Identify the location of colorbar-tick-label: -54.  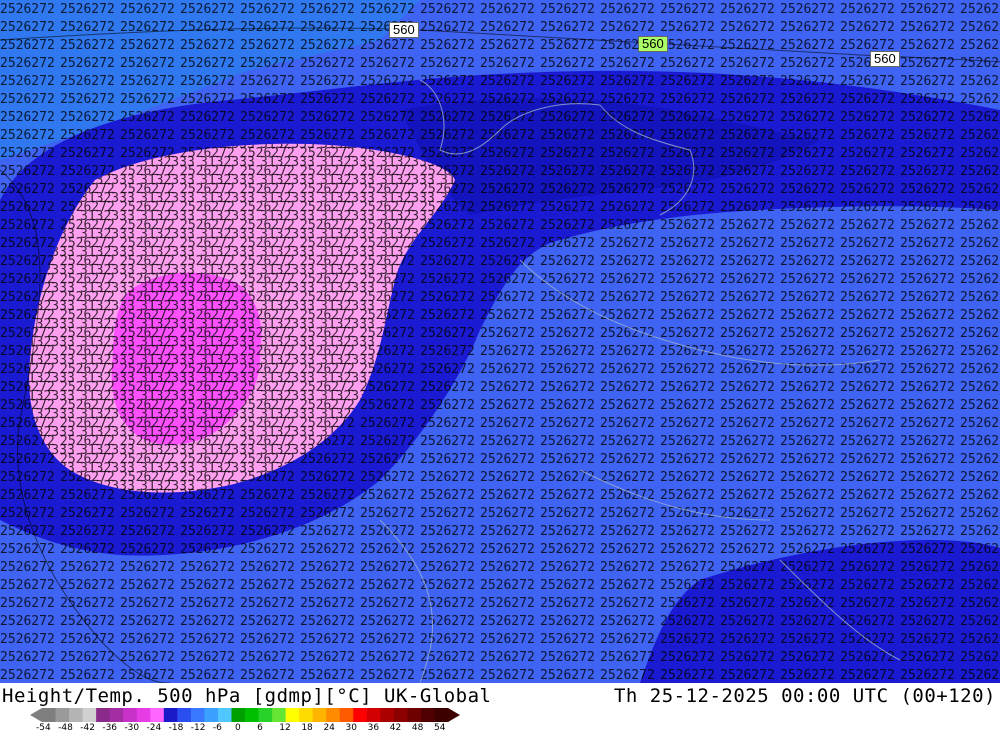
(43, 728).